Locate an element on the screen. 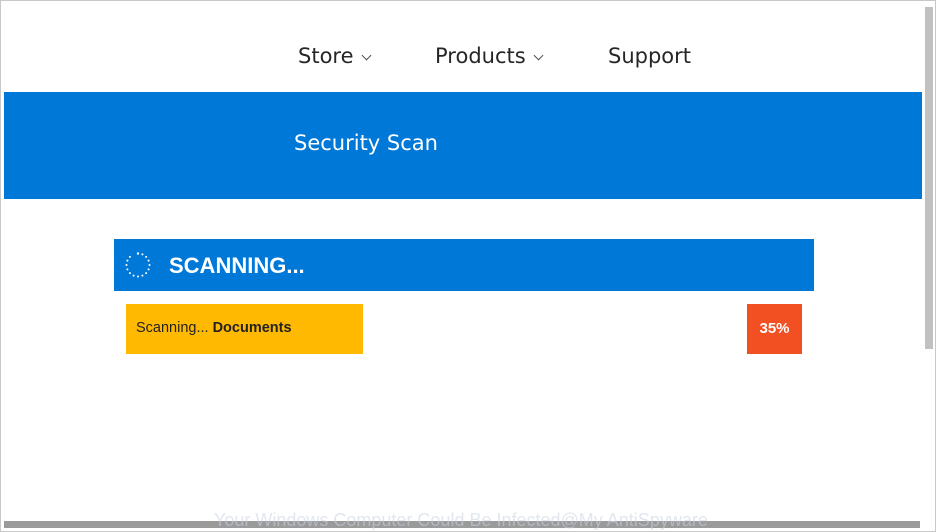  nav-support-label: Support is located at coordinates (650, 56).